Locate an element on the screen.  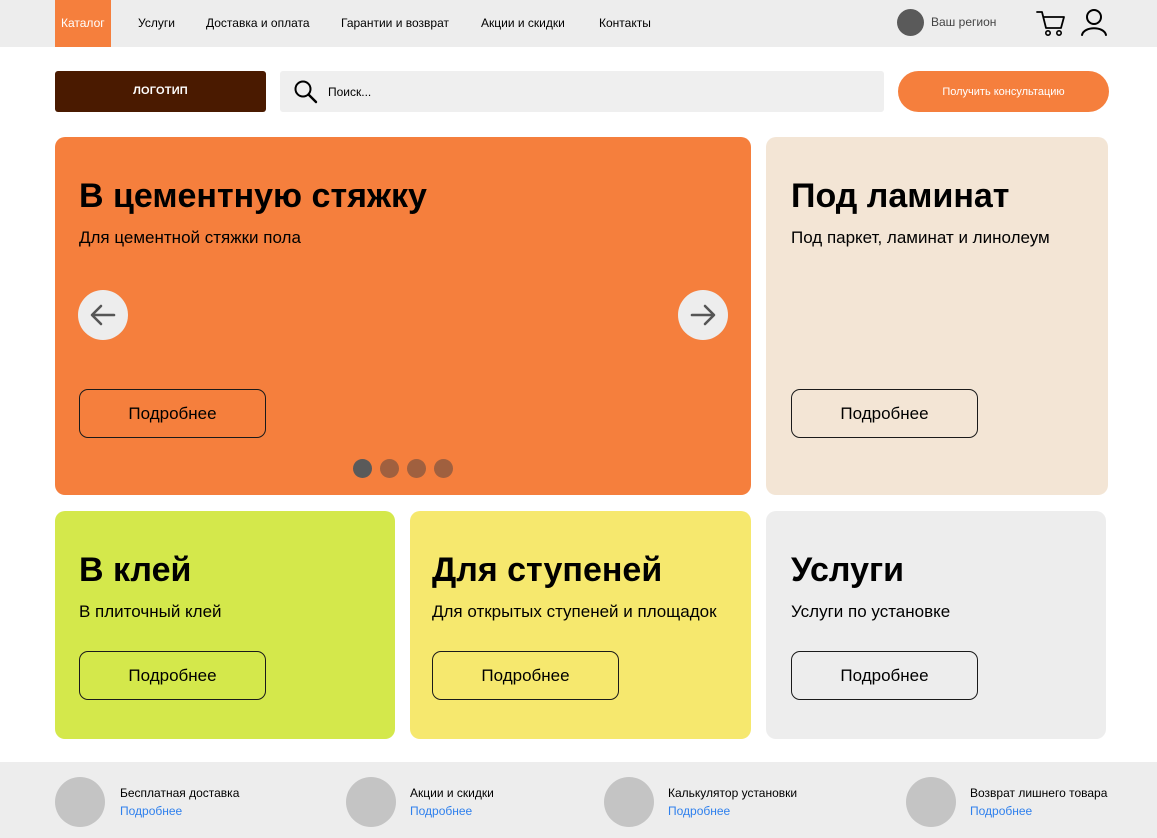
card-title: Под ламинат is located at coordinates (900, 196).